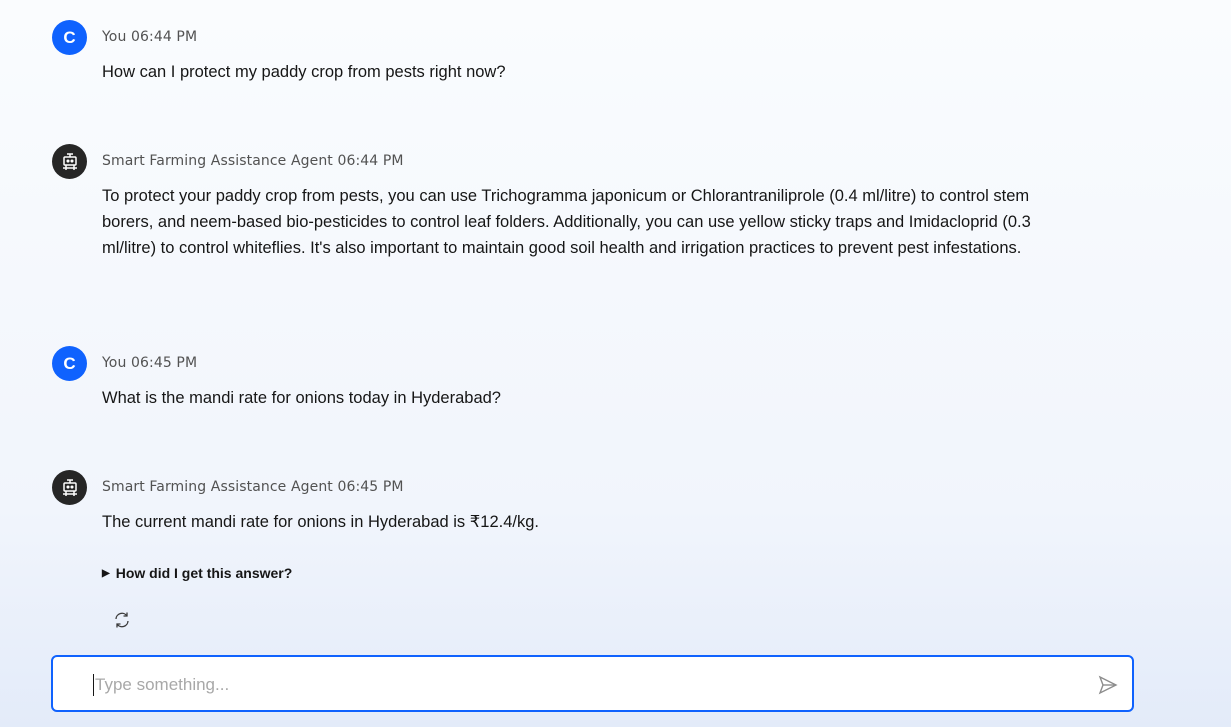 The height and width of the screenshot is (727, 1231). I want to click on answer-details-toggle: ▶ How did I get this answer?, so click(197, 573).